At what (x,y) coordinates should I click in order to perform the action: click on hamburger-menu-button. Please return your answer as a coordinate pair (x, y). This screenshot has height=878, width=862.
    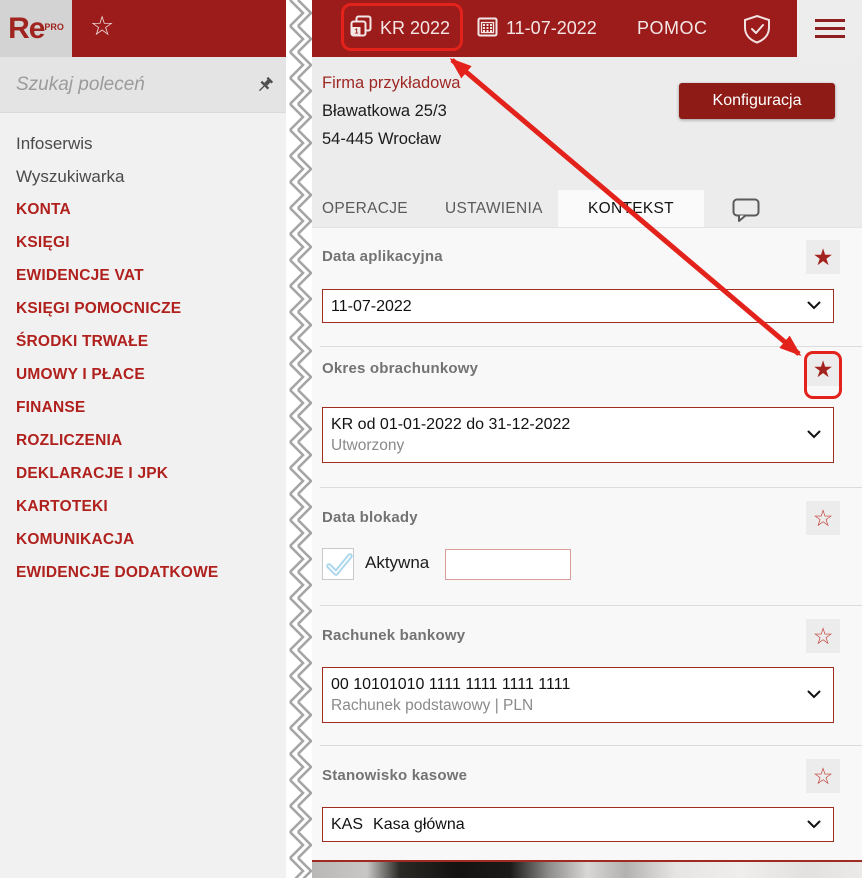
    Looking at the image, I should click on (829, 28).